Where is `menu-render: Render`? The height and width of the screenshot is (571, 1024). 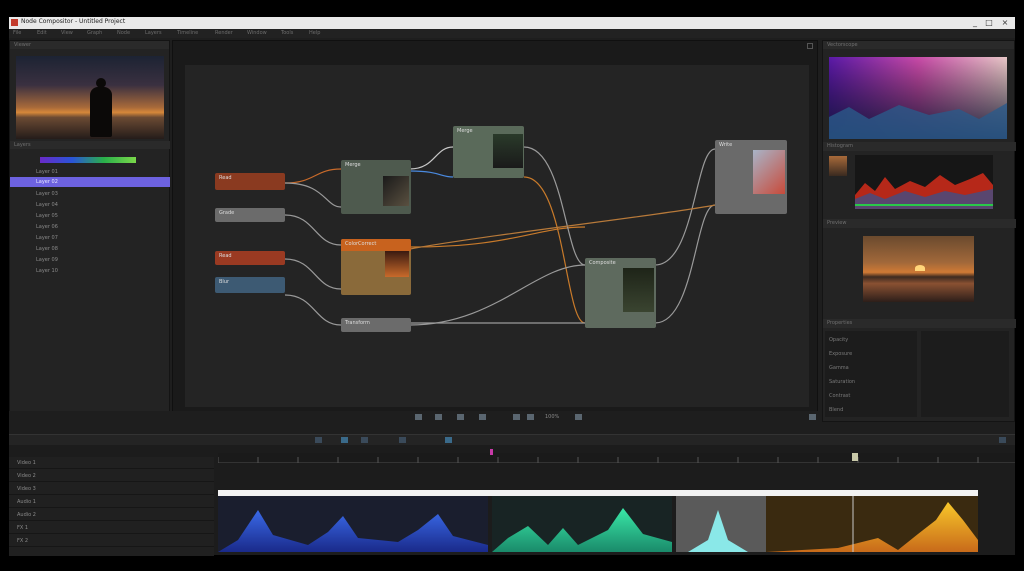 menu-render: Render is located at coordinates (224, 33).